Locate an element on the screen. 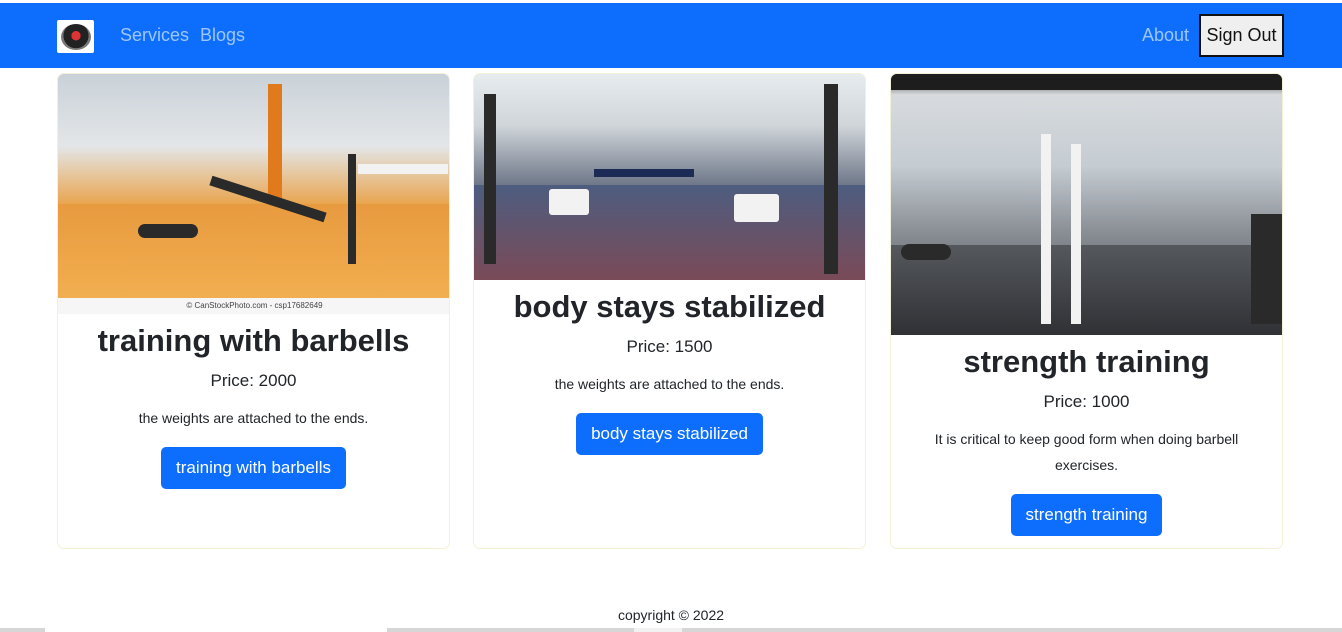  scrollbar-segment is located at coordinates (658, 630).